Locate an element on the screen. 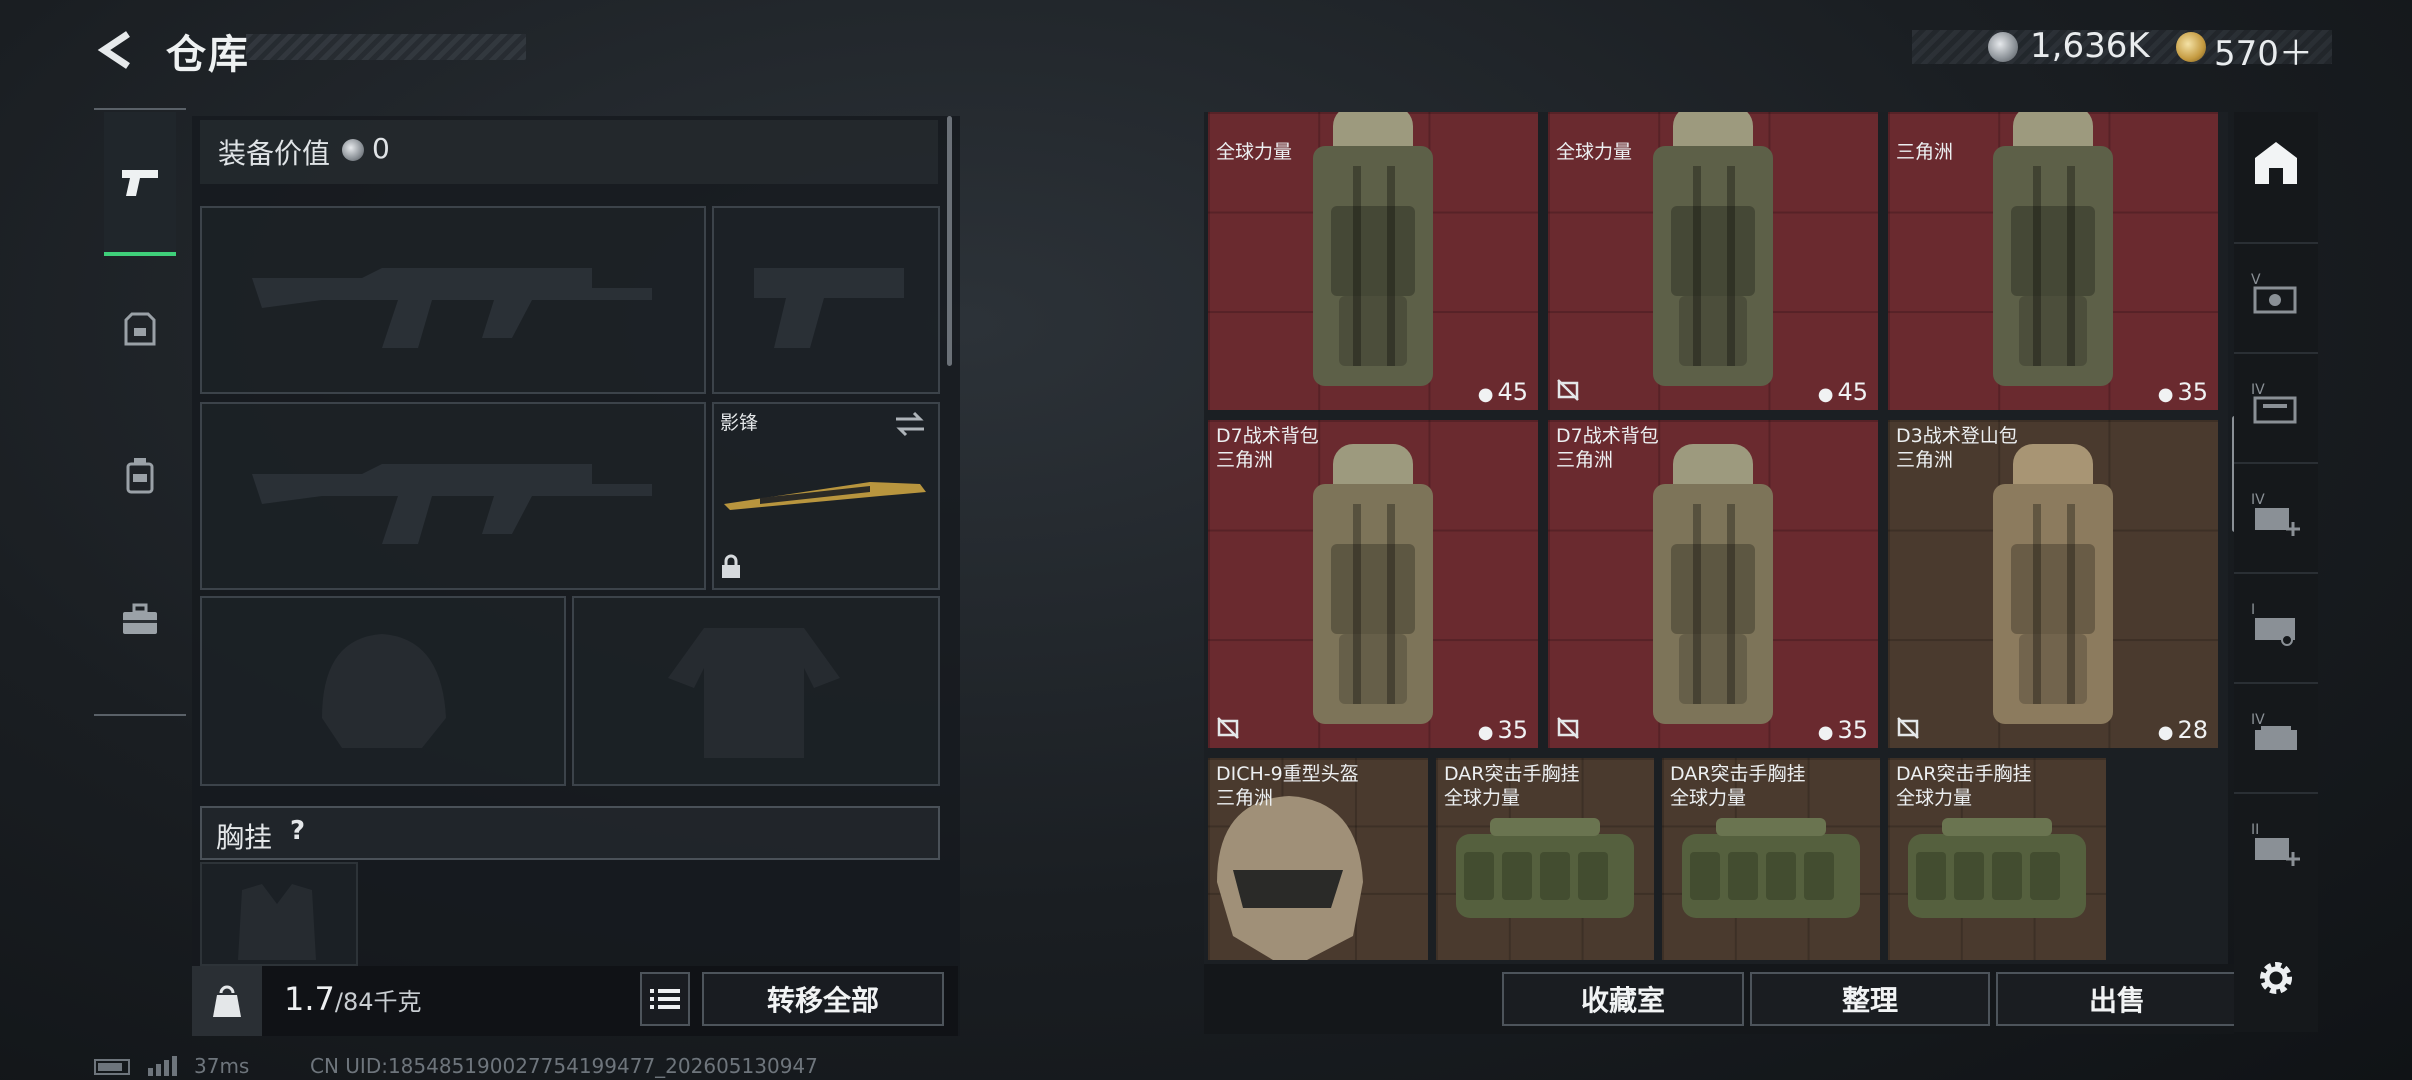 The height and width of the screenshot is (1080, 2412). tier-ii-add-icon: II is located at coordinates (2275, 844).